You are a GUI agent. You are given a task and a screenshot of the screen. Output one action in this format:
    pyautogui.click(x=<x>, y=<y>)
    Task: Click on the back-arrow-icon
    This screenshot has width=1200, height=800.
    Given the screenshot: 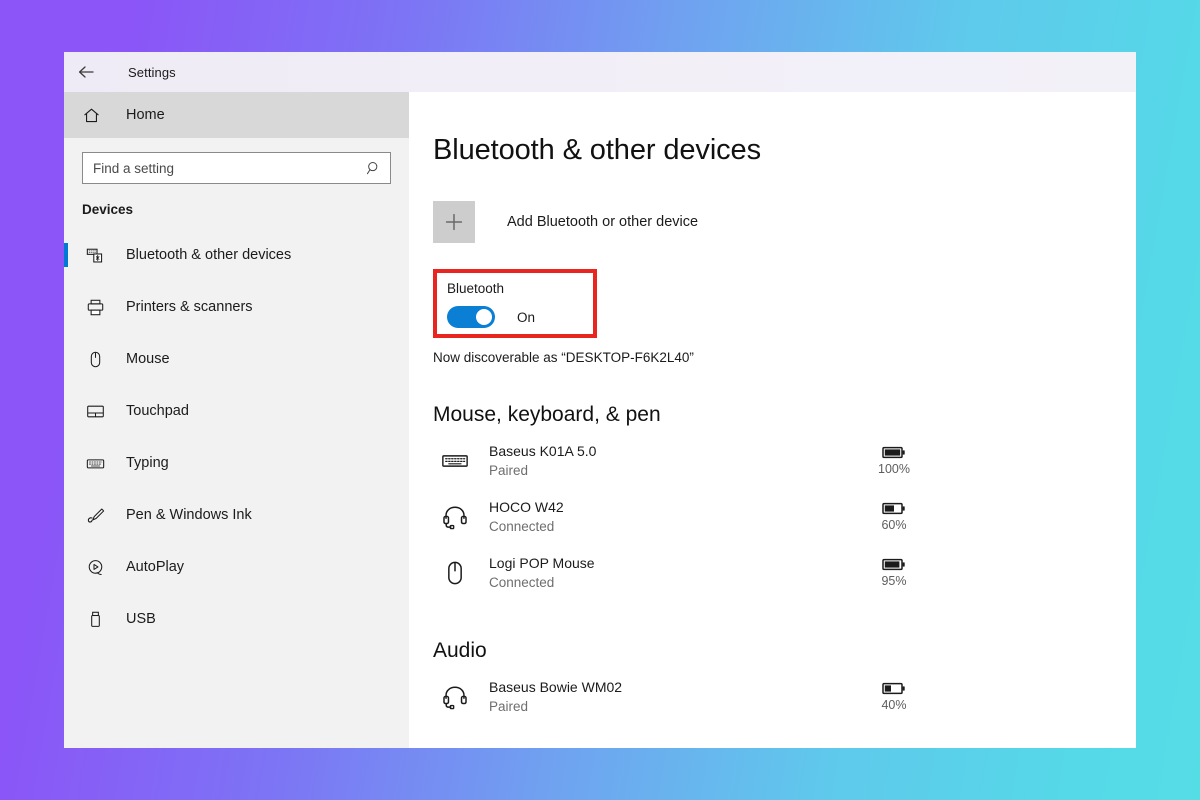 What is the action you would take?
    pyautogui.click(x=86, y=72)
    